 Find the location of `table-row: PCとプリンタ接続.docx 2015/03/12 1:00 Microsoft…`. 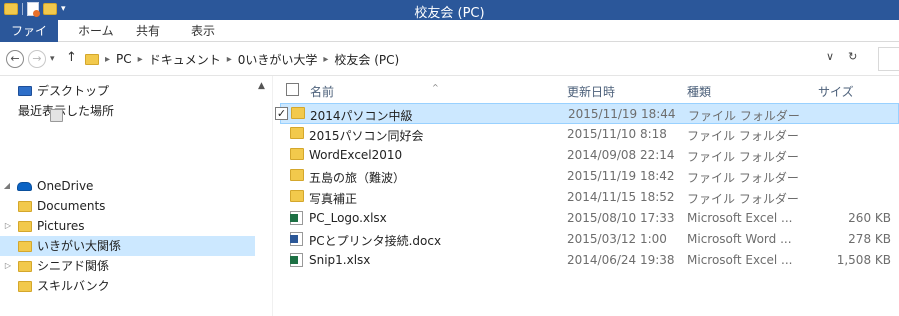

table-row: PCとプリンタ接続.docx 2015/03/12 1:00 Microsoft… is located at coordinates (589, 239).